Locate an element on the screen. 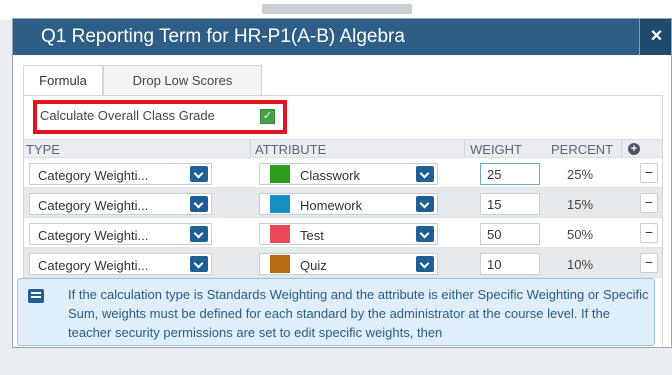  calculate-overall-label: Calculate Overall Class Grade is located at coordinates (127, 115).